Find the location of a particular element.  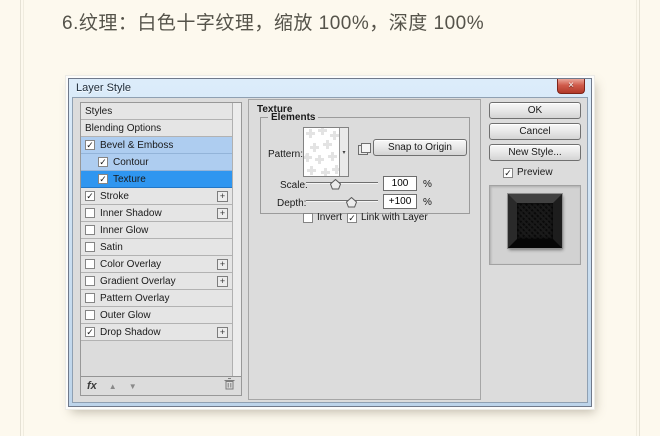

page-border-right is located at coordinates (639, 218).